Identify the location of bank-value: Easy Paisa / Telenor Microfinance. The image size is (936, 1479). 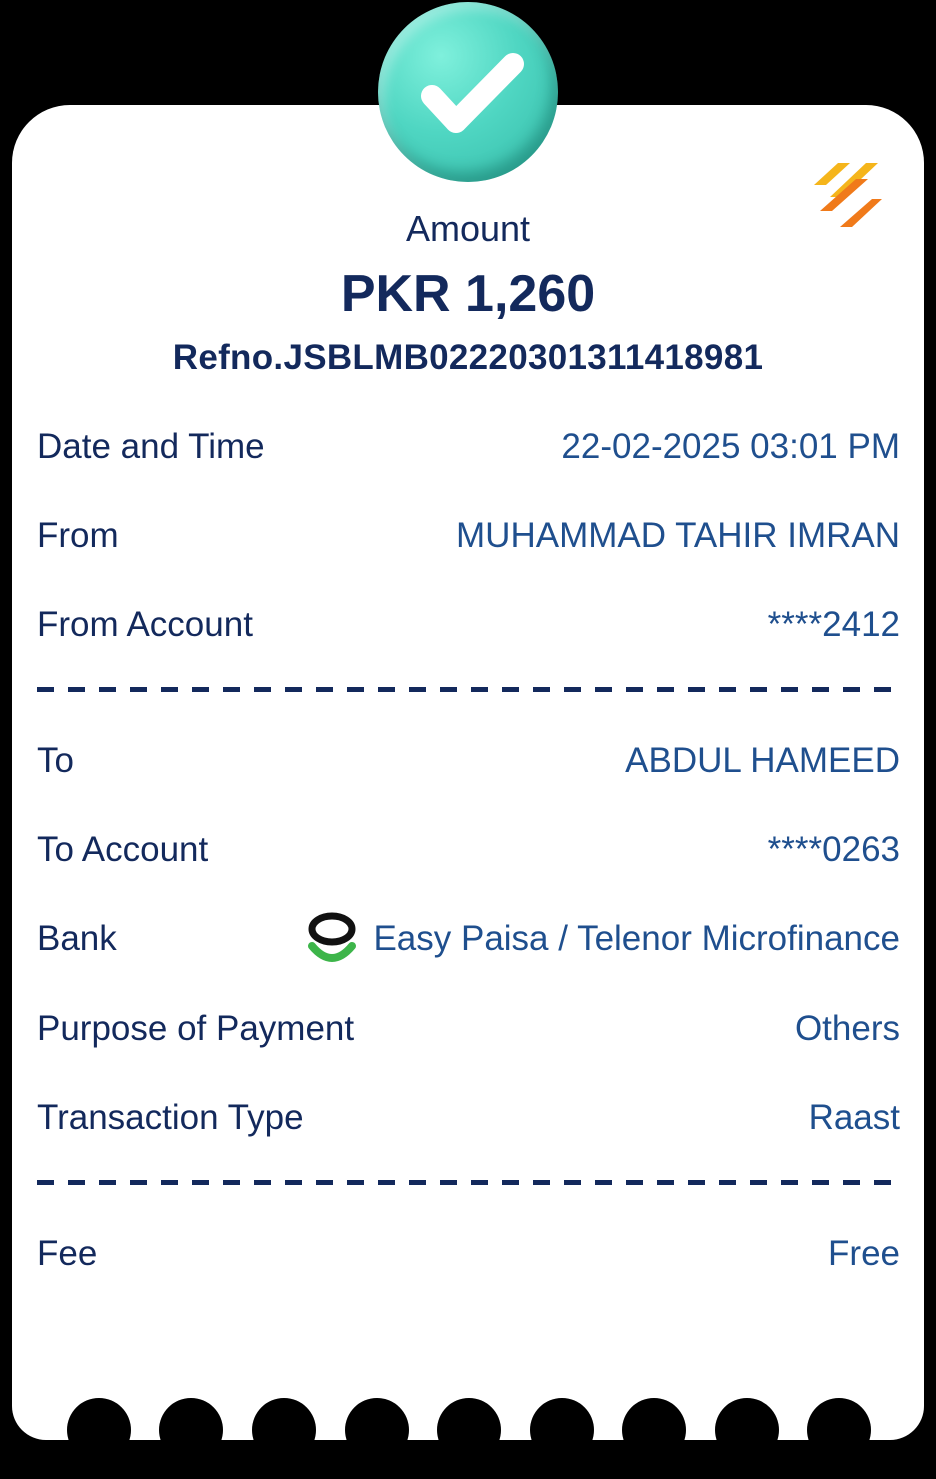
(636, 938).